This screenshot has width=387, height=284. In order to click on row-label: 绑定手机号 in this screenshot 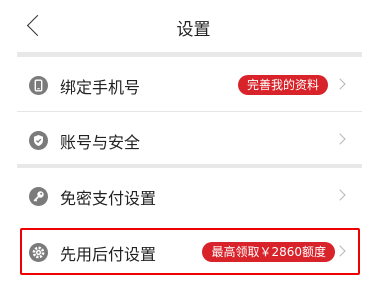, I will do `click(100, 87)`.